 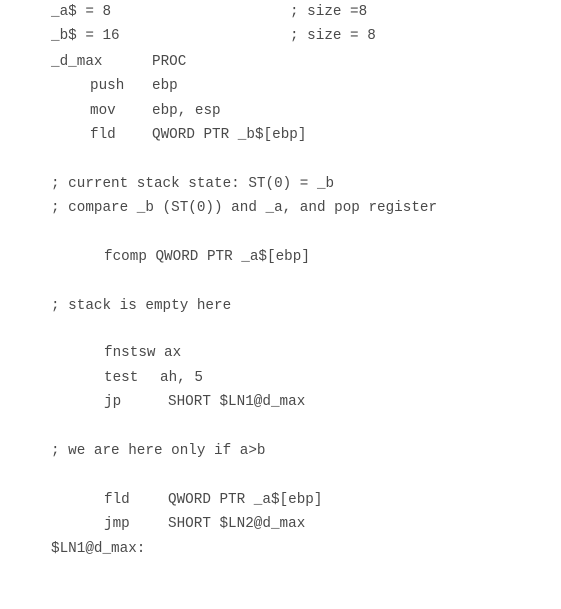 I want to click on comment-stack-state: ; current stack state: ST(0) = _b, so click(x=167, y=184).